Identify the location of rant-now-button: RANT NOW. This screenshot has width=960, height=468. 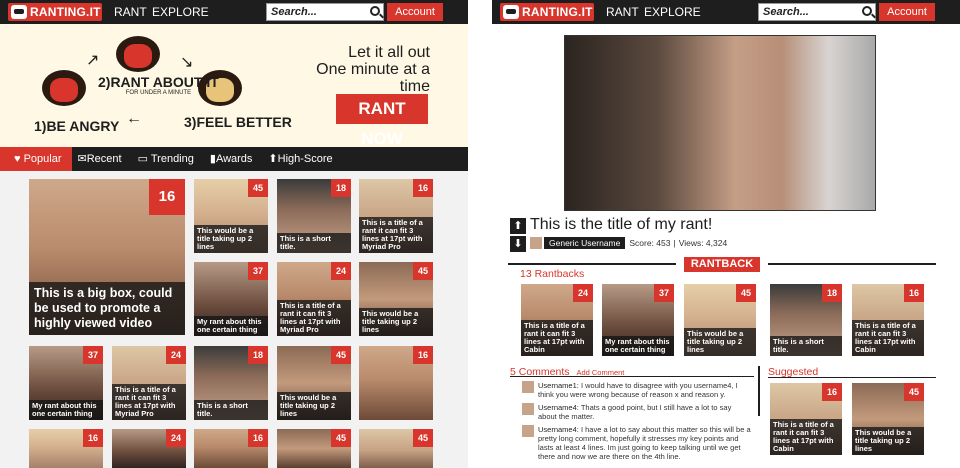
(382, 121).